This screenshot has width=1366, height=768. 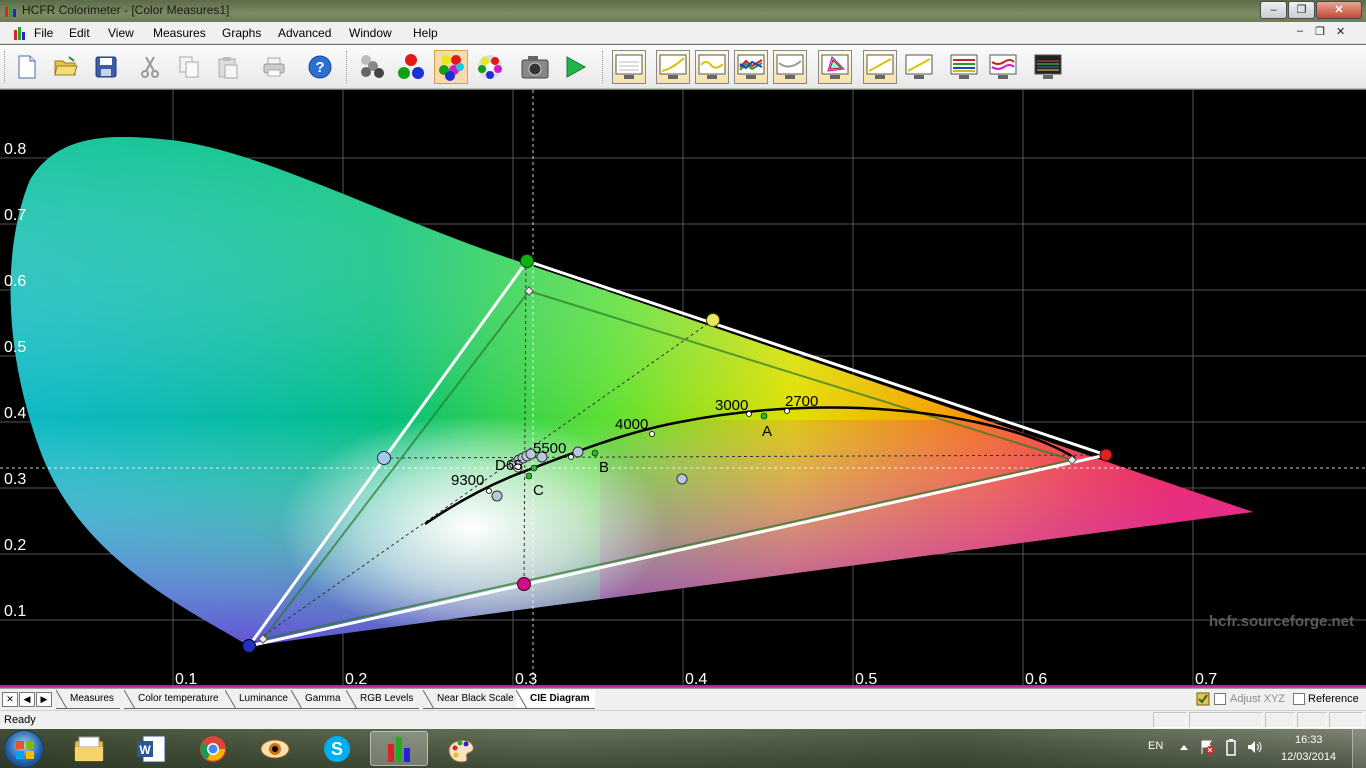 What do you see at coordinates (249, 646) in the screenshot?
I see `blue-primary-point` at bounding box center [249, 646].